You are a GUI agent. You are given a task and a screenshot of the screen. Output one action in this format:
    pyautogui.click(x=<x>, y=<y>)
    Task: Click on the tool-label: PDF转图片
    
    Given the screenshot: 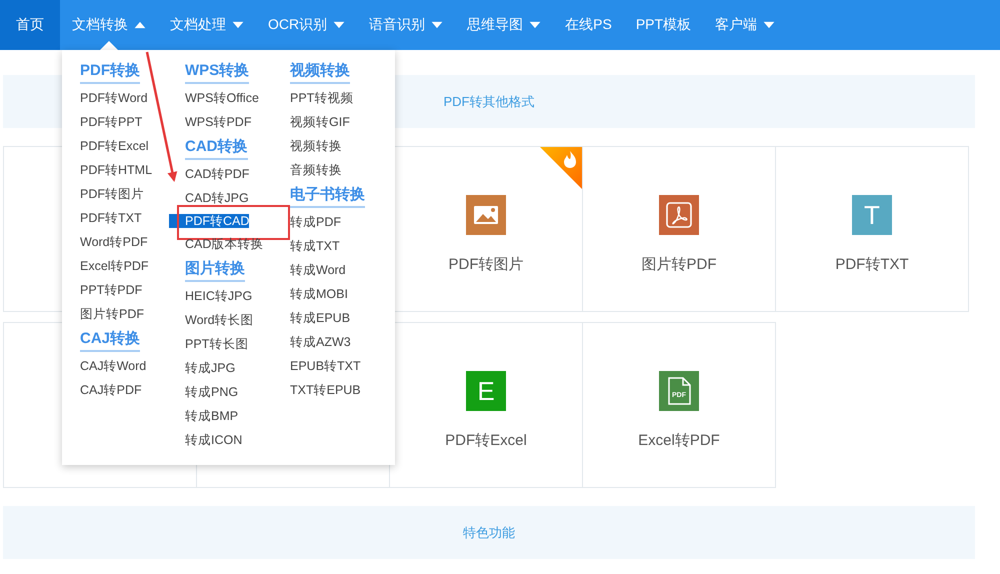 What is the action you would take?
    pyautogui.click(x=486, y=264)
    